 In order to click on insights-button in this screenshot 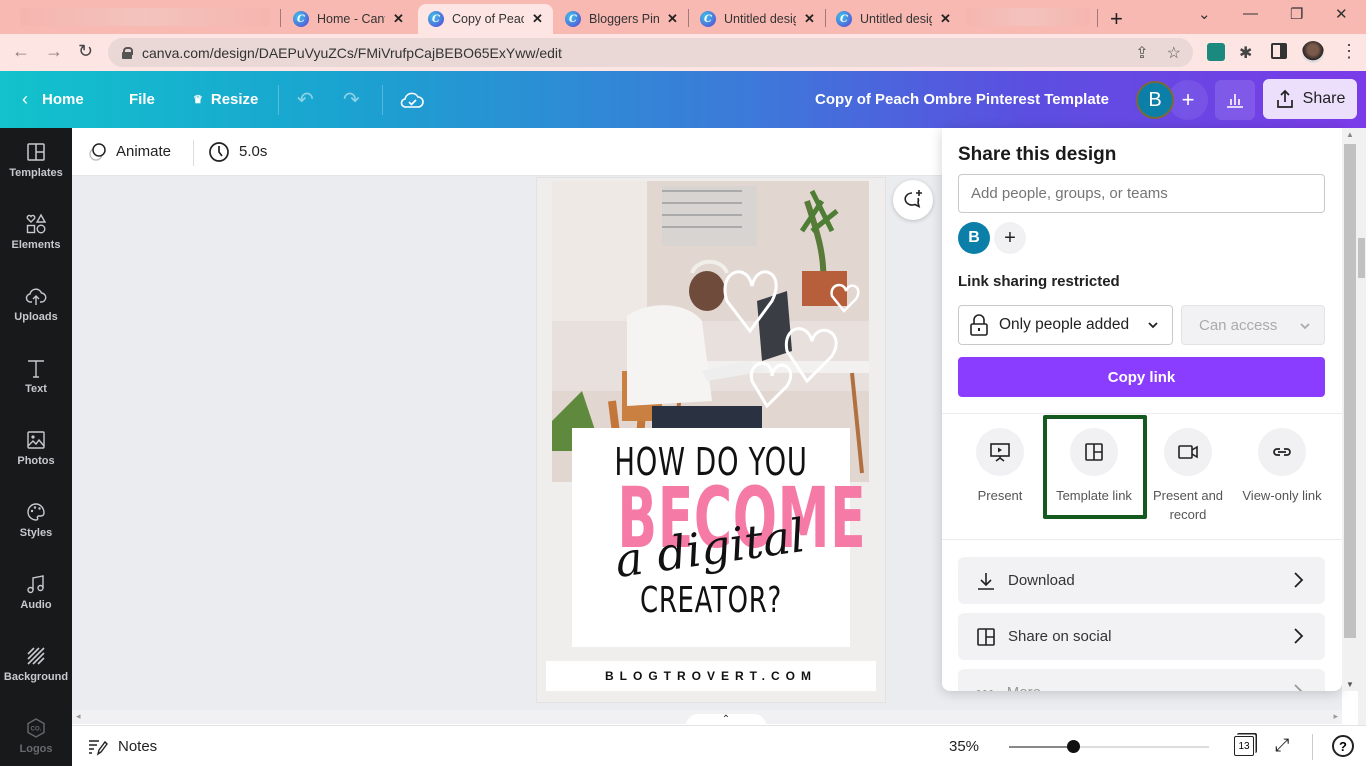, I will do `click(1235, 100)`.